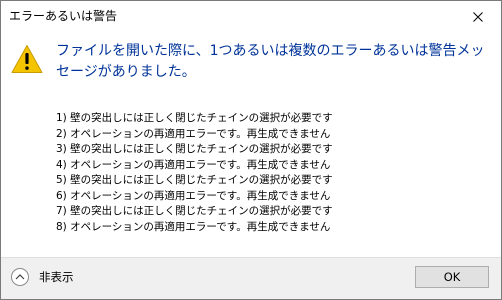  I want to click on window-title: エラーあるいは警告, so click(63, 16).